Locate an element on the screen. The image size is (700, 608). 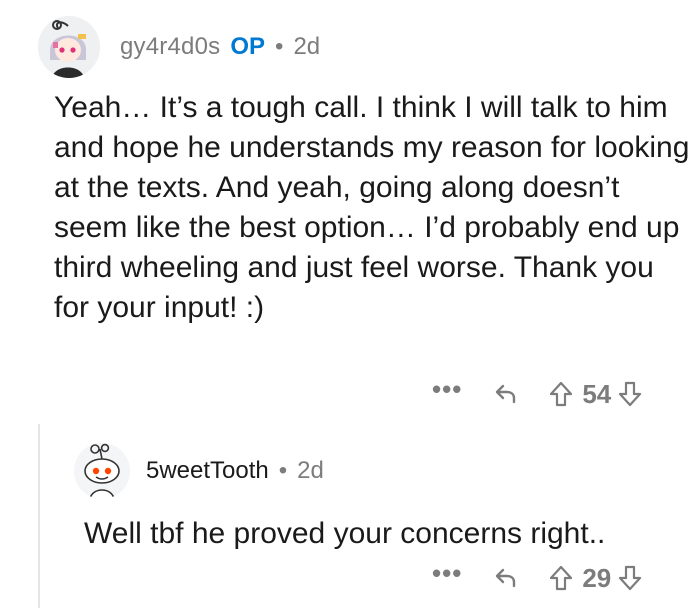
snoo-avatar-icon is located at coordinates (102, 471).